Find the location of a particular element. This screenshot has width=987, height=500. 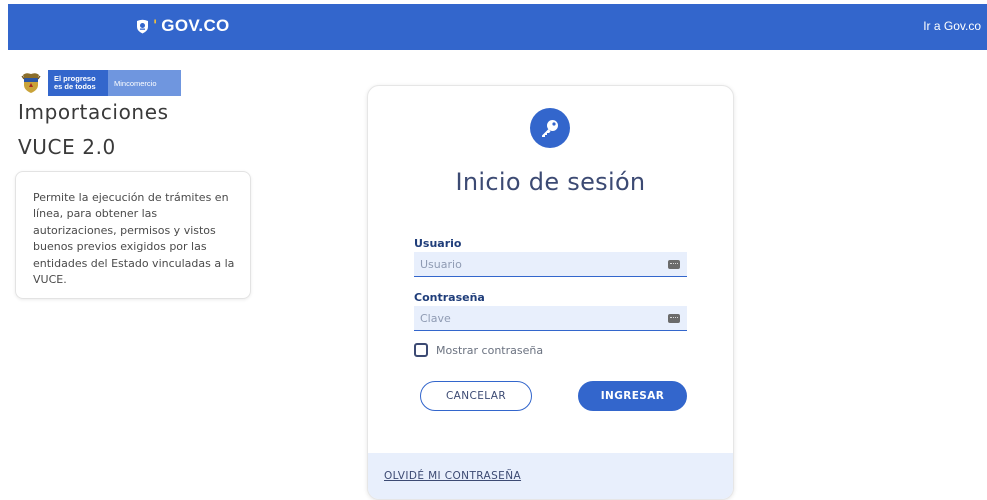

show-password-label: Mostrar contraseña is located at coordinates (490, 350).